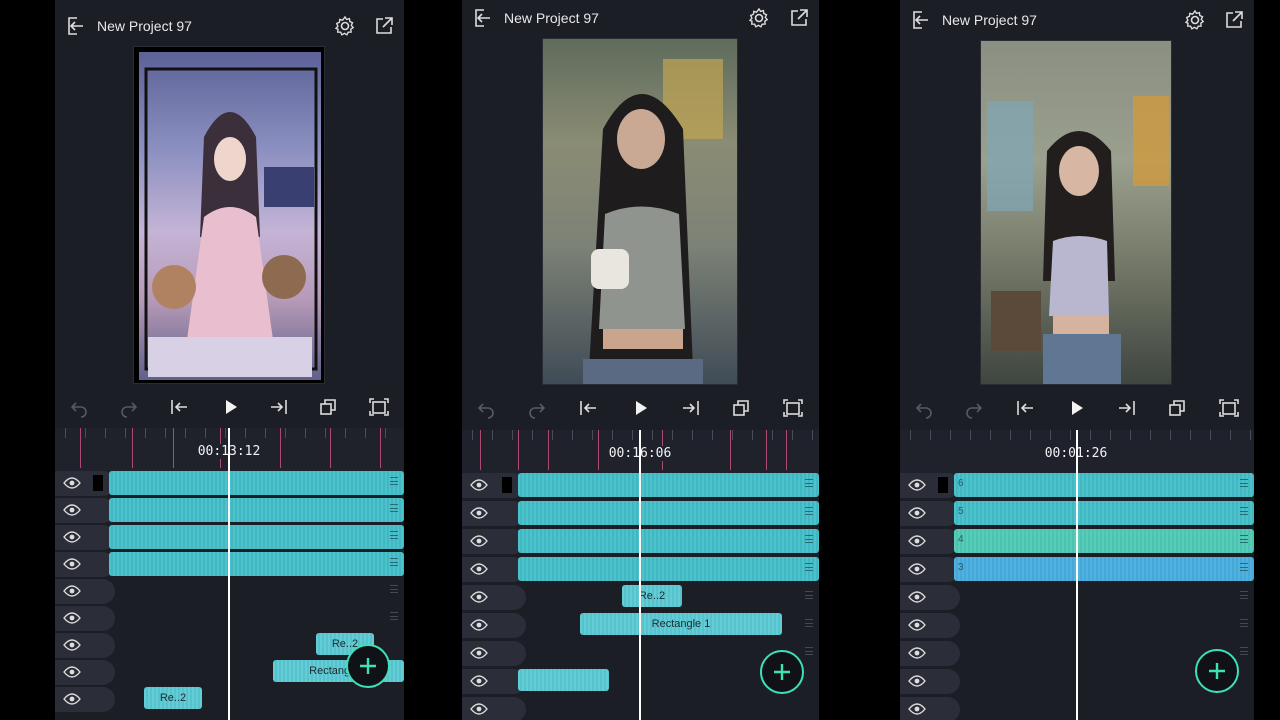  Describe the element at coordinates (961, 483) in the screenshot. I see `track-number: 6` at that location.